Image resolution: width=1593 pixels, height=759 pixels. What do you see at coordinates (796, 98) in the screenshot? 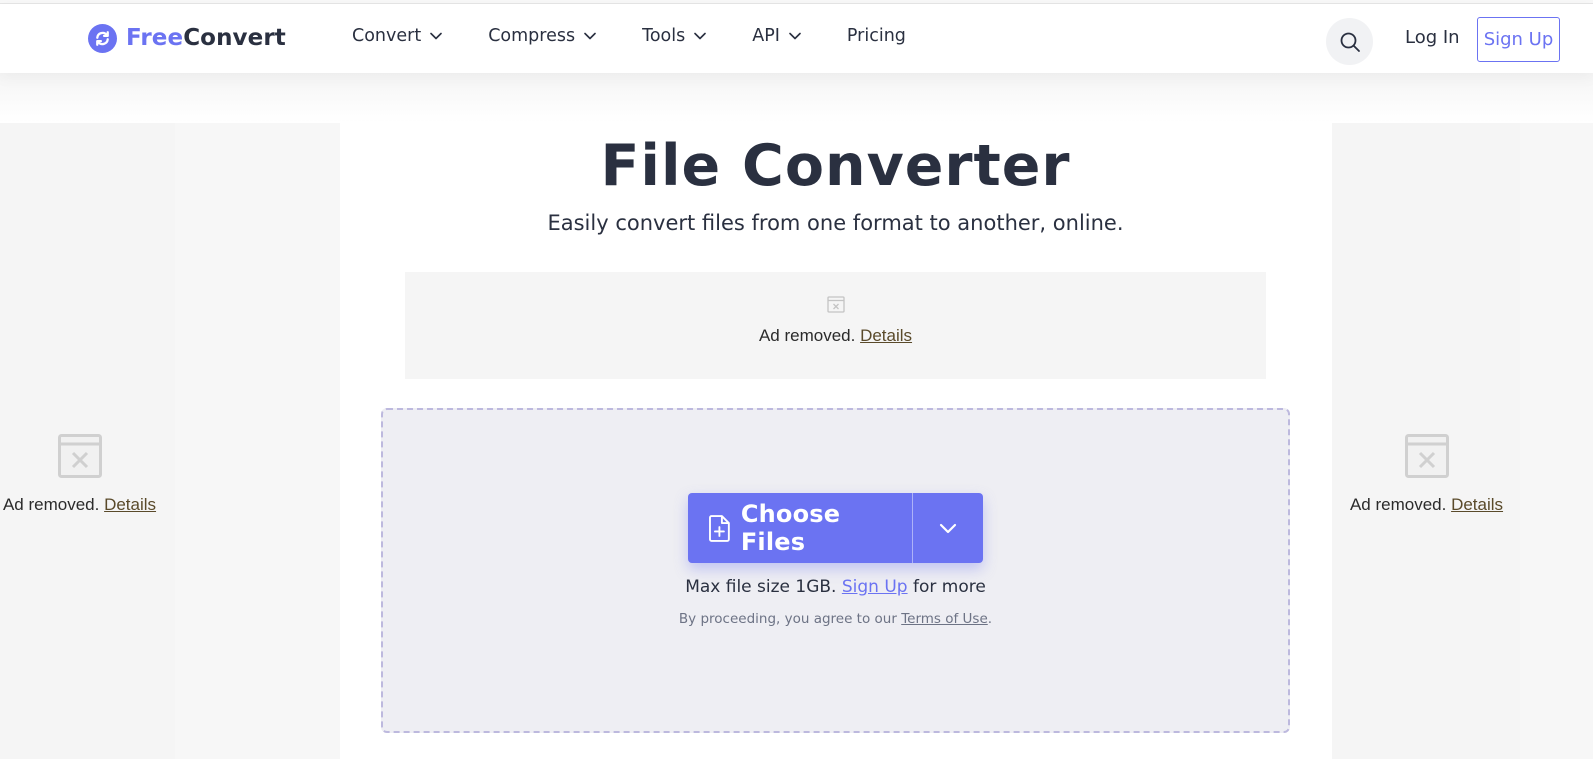
I see `header-shadow-band` at bounding box center [796, 98].